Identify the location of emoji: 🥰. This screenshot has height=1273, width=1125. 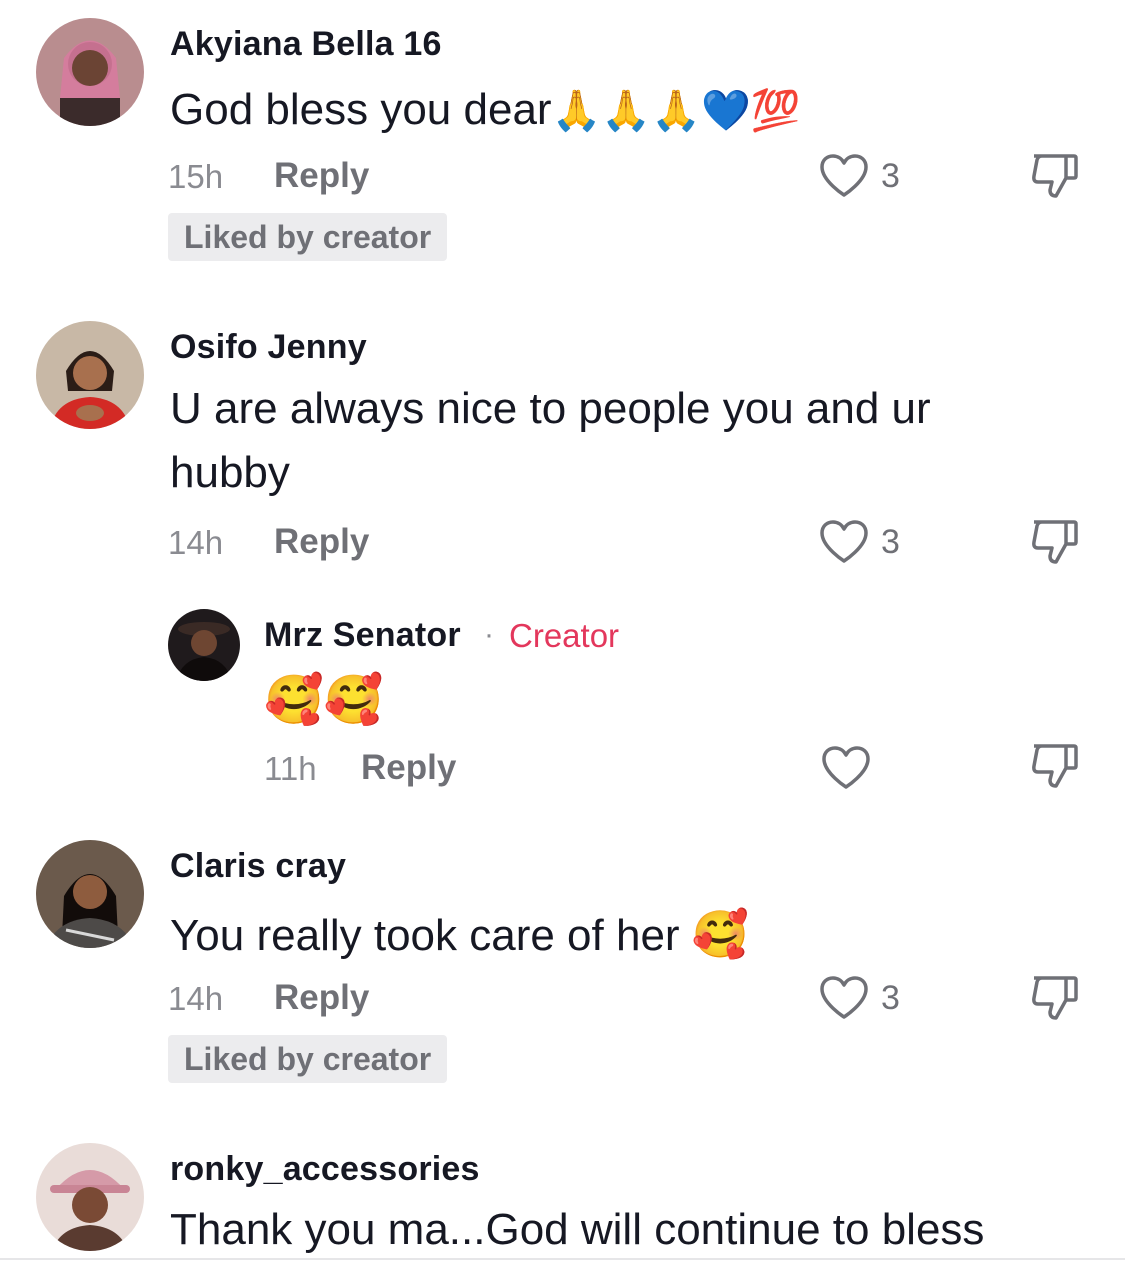
(720, 934).